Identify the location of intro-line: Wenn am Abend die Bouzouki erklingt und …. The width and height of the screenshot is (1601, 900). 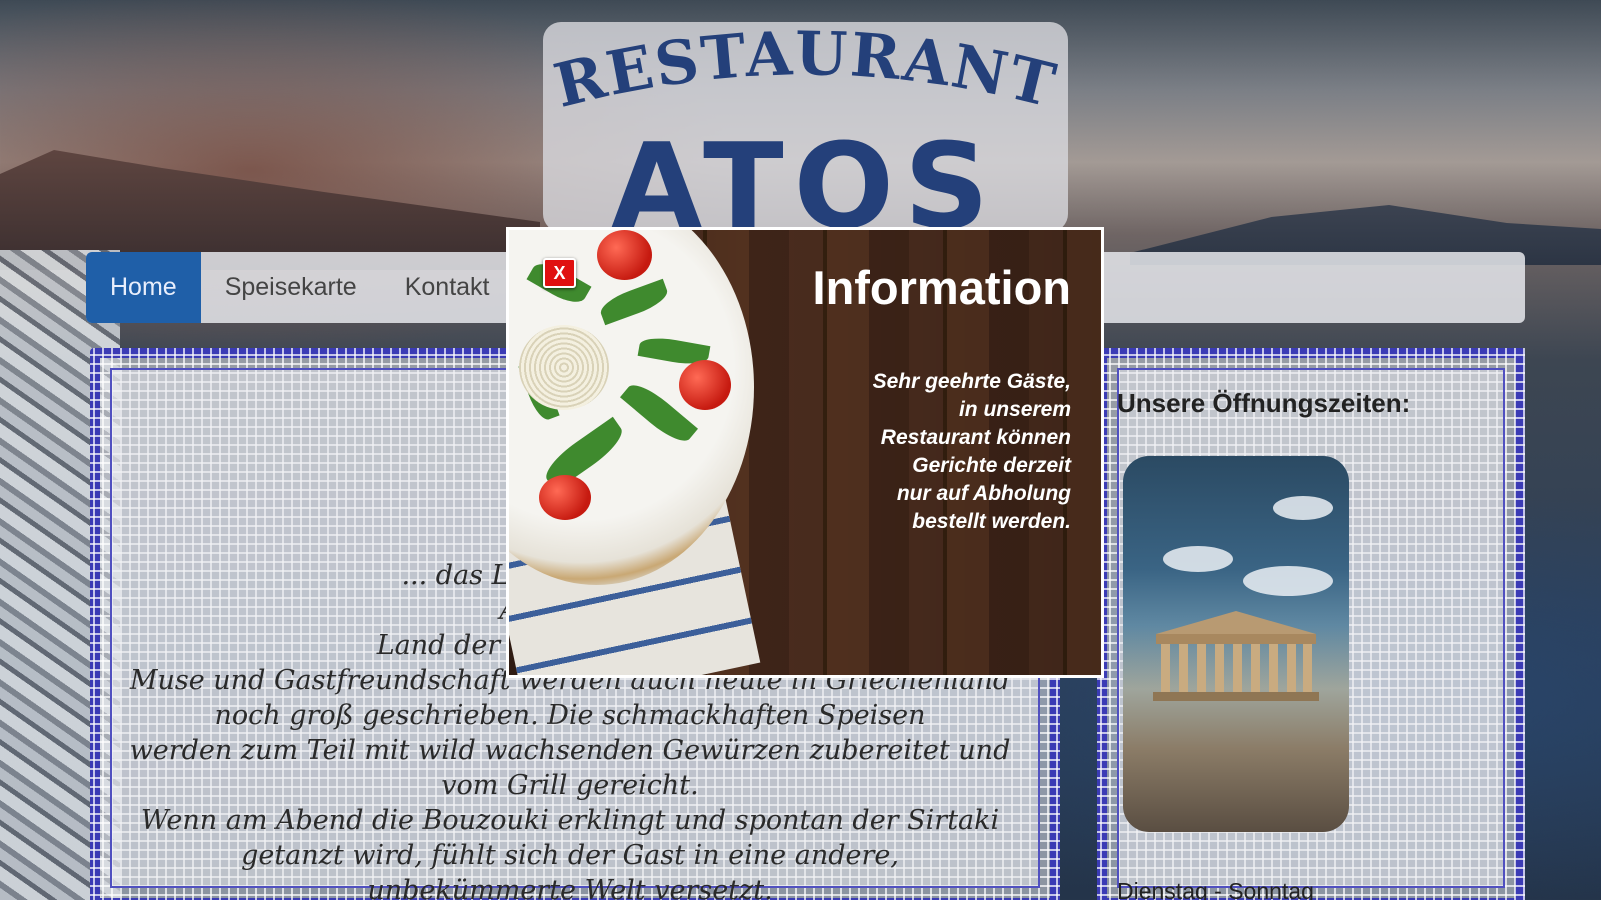
(570, 820).